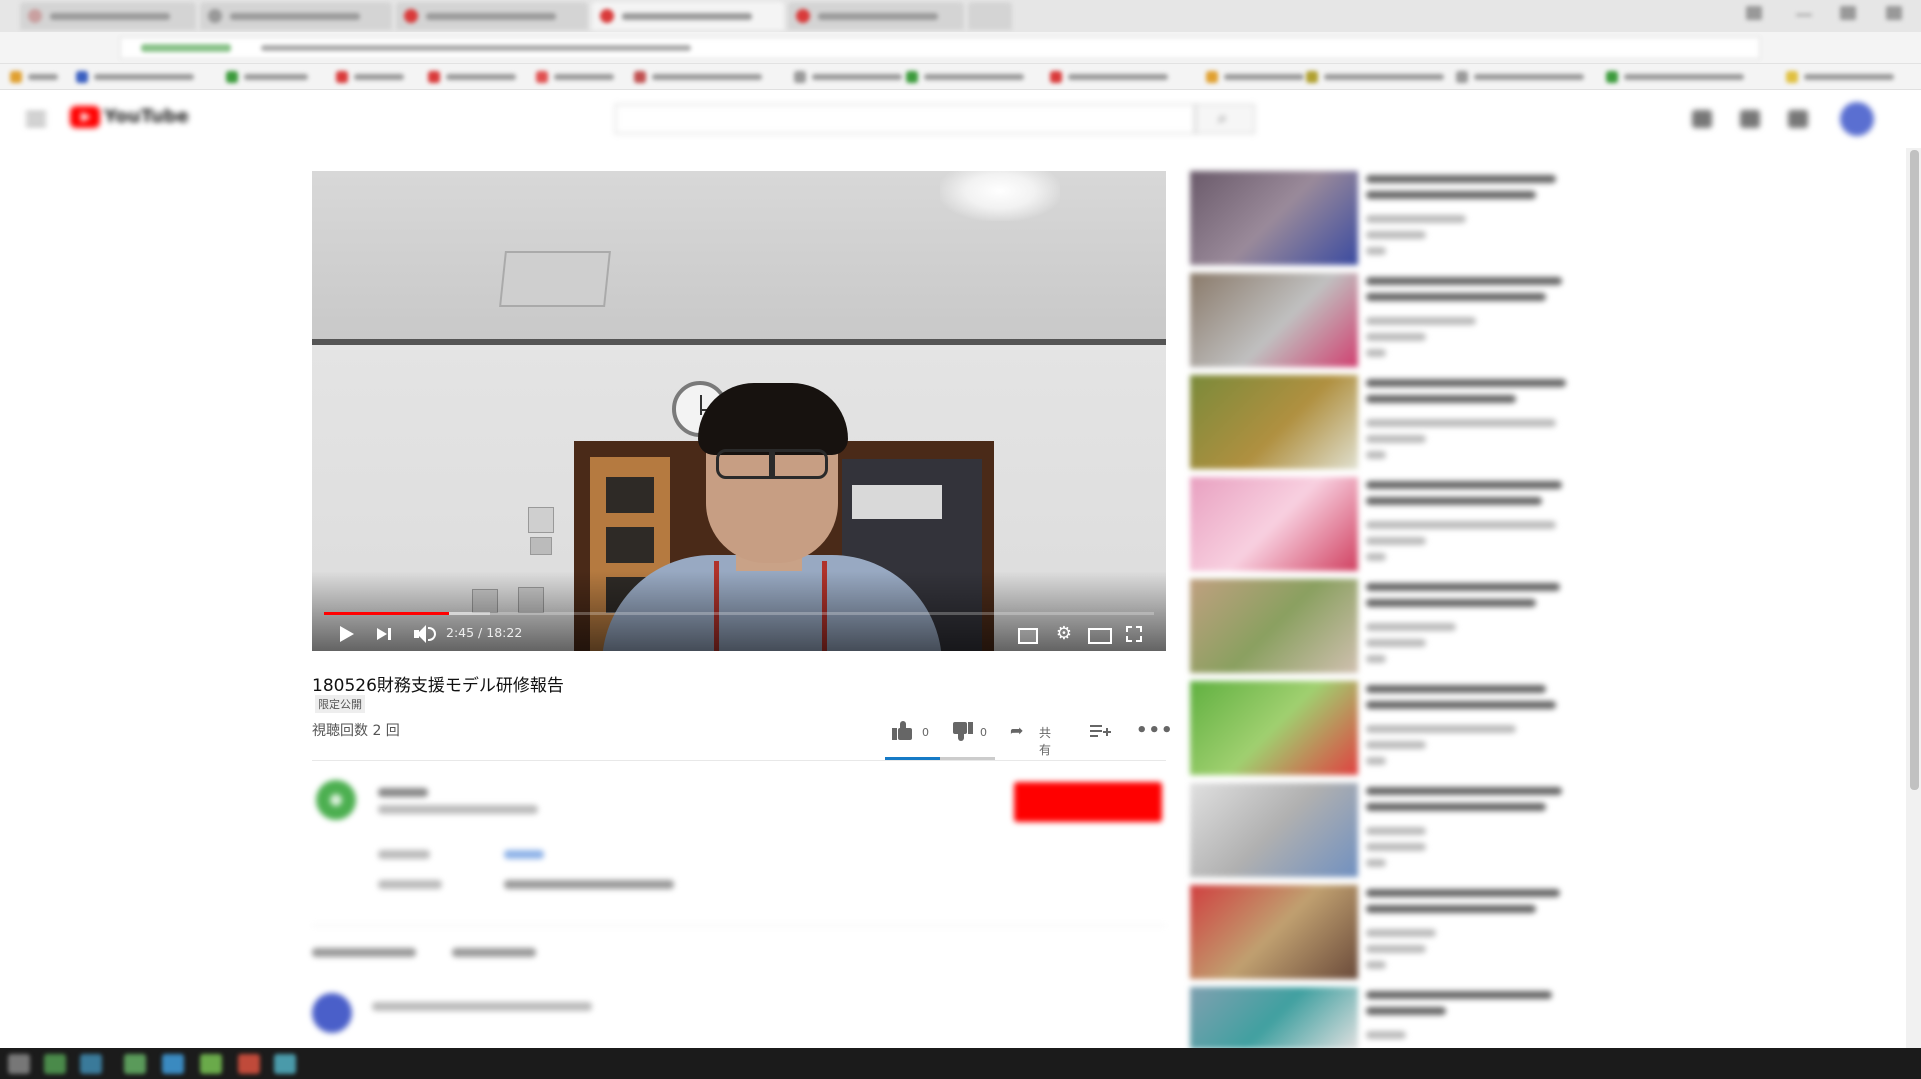  Describe the element at coordinates (589, 884) in the screenshot. I see `license-value` at that location.